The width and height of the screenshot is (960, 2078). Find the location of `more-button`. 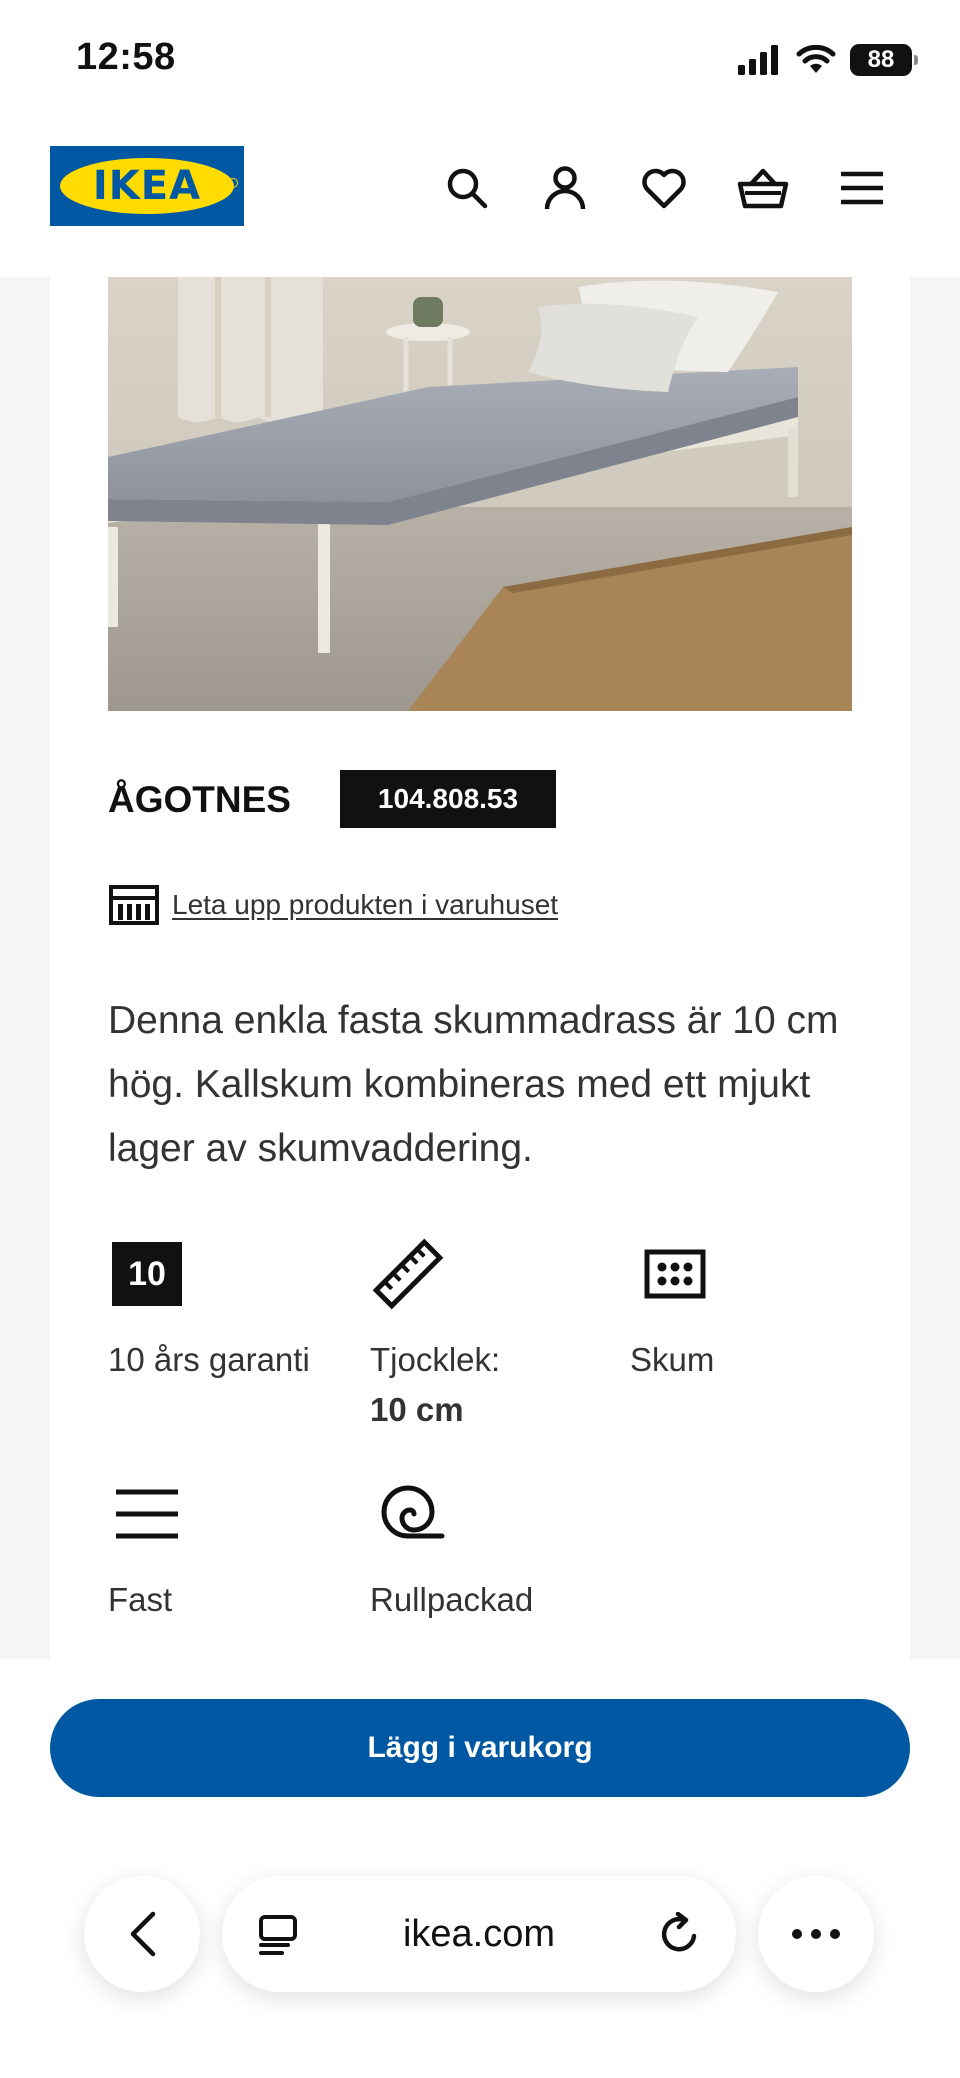

more-button is located at coordinates (816, 1934).